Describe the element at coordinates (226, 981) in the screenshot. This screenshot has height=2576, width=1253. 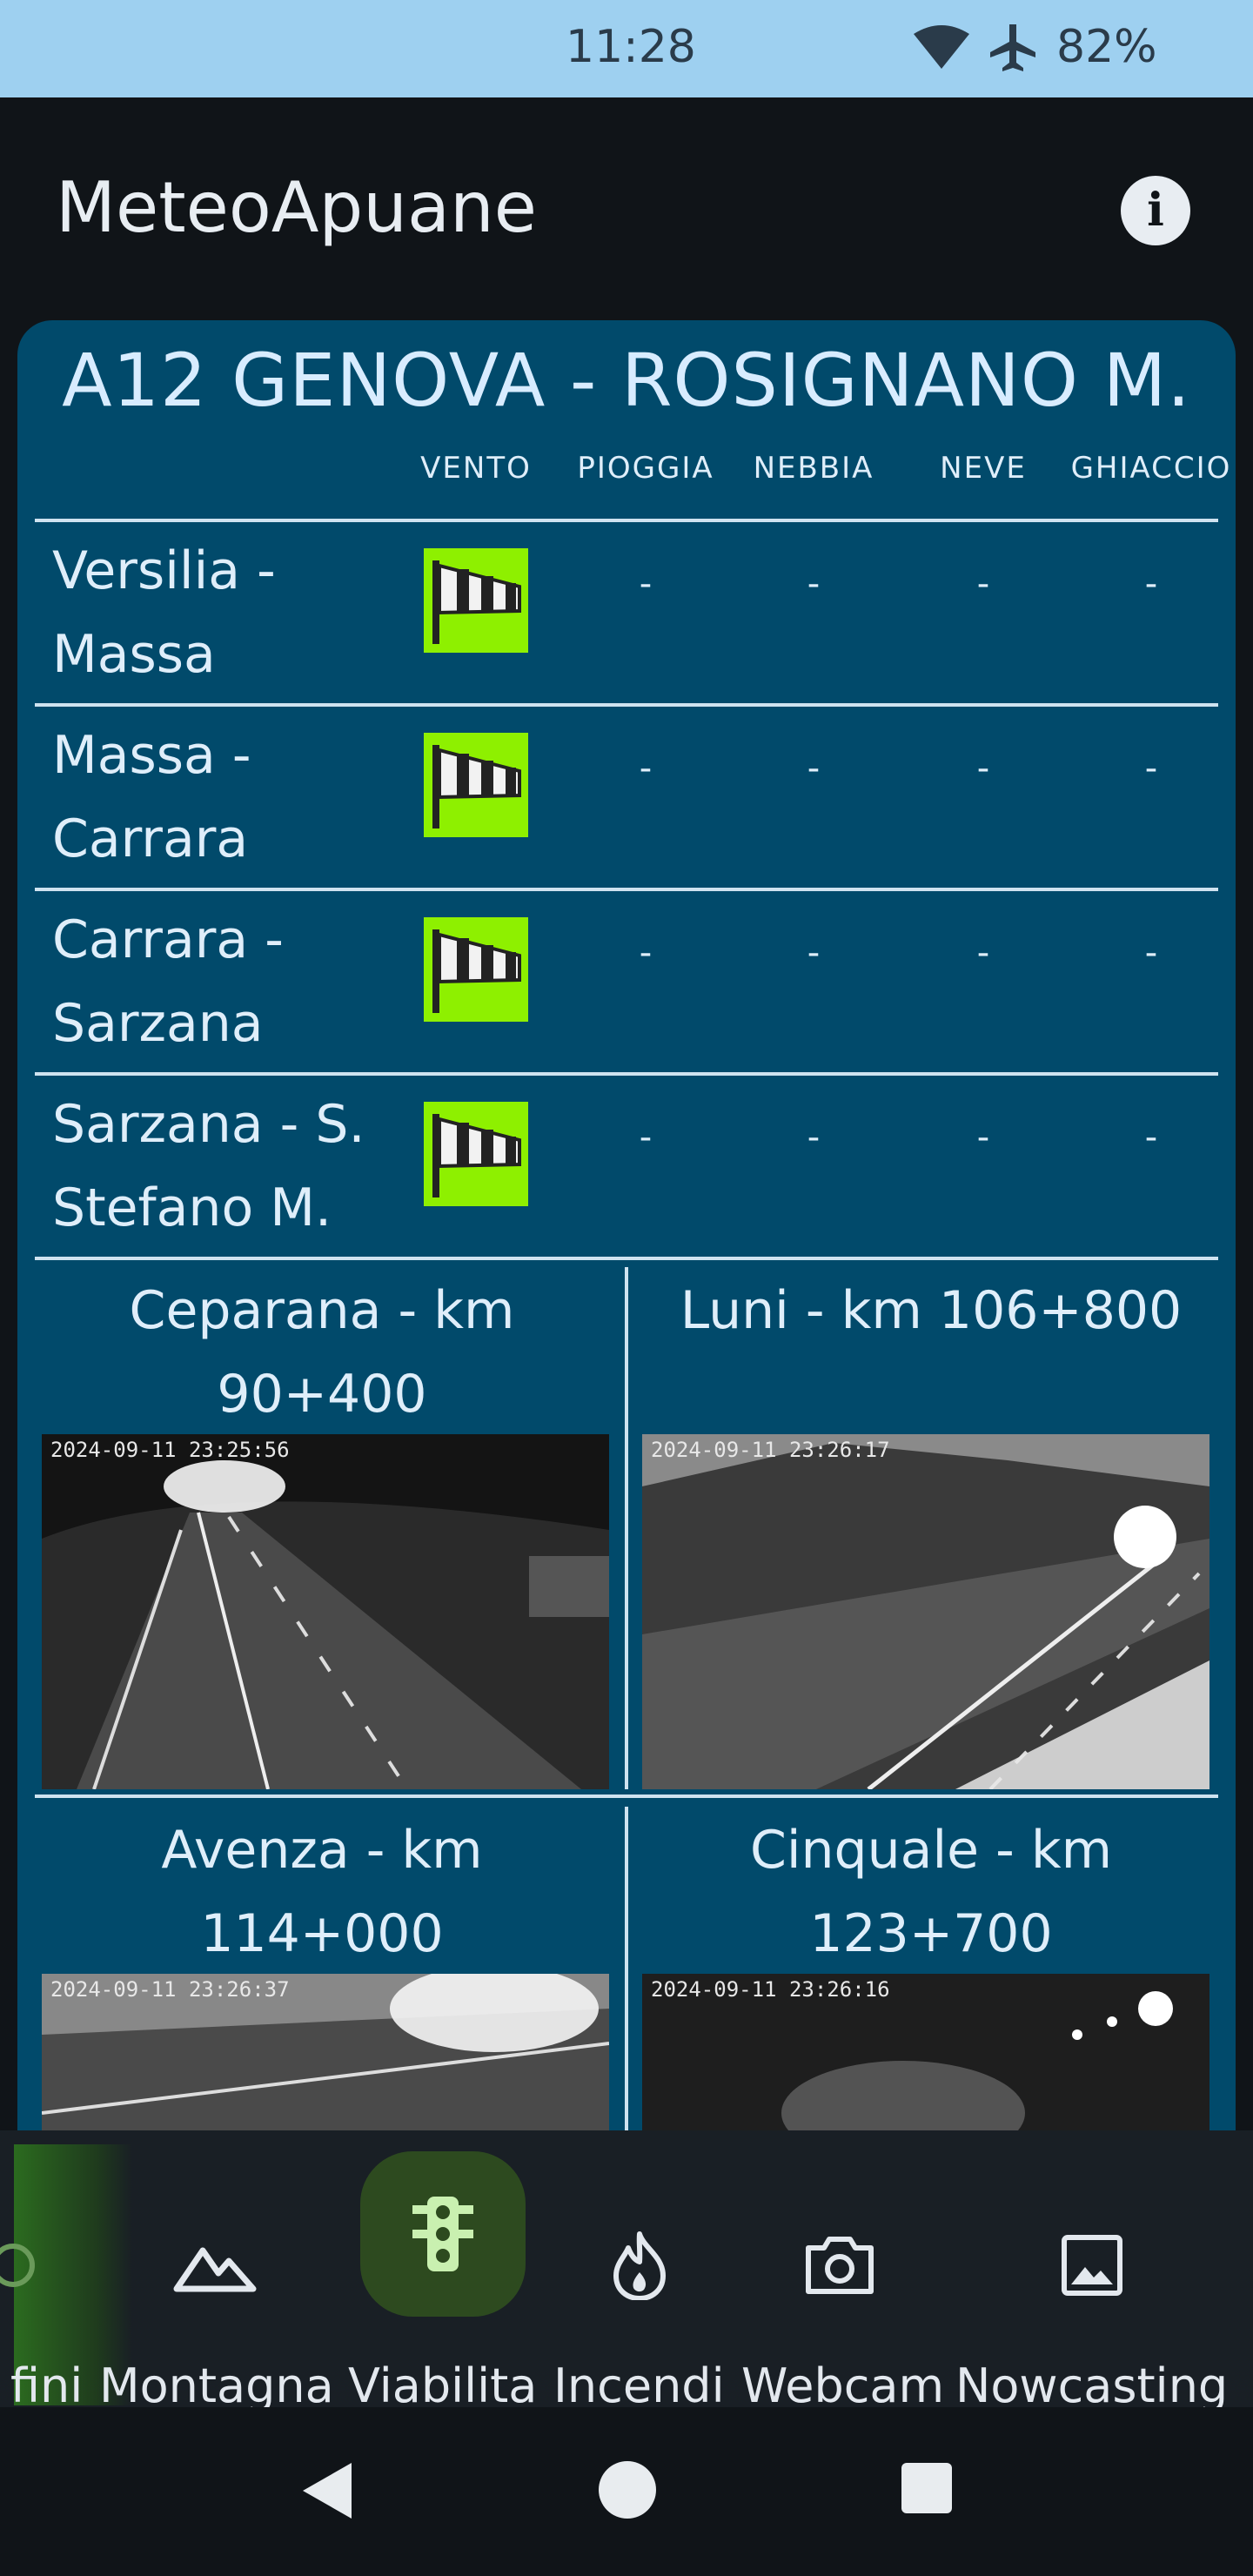
I see `segment-name: Carrara - Sarzana` at that location.